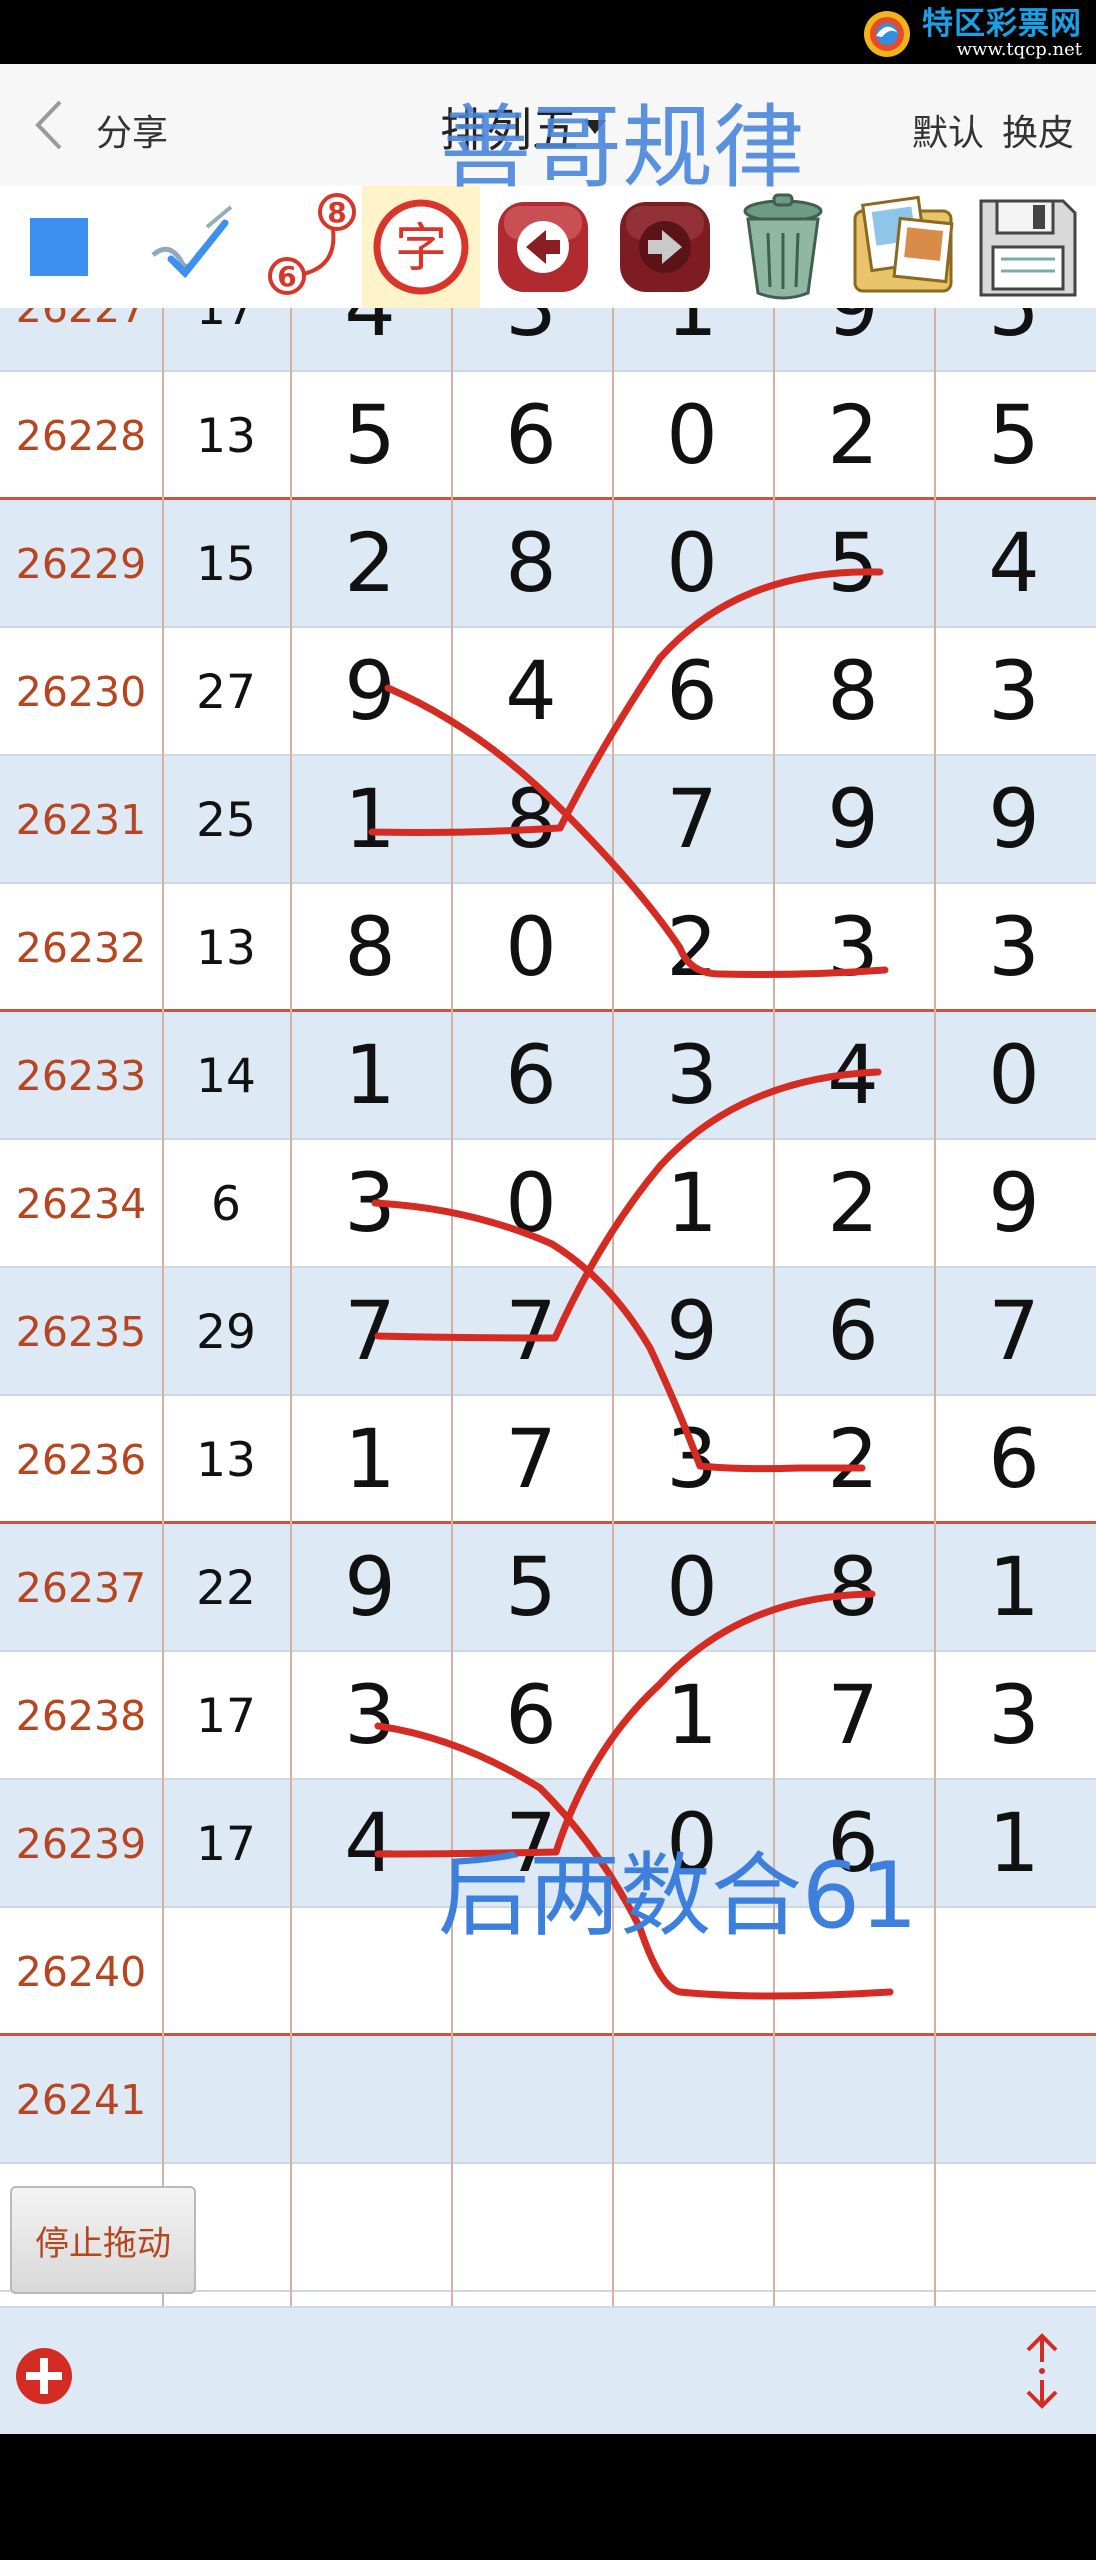 The image size is (1096, 2560). I want to click on share-button: 分享, so click(132, 130).